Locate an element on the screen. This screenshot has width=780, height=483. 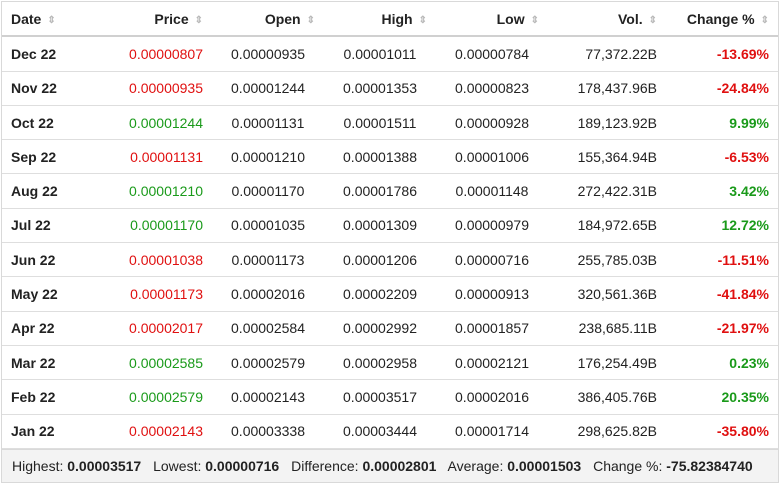
column-header-label: Vol. is located at coordinates (630, 18).